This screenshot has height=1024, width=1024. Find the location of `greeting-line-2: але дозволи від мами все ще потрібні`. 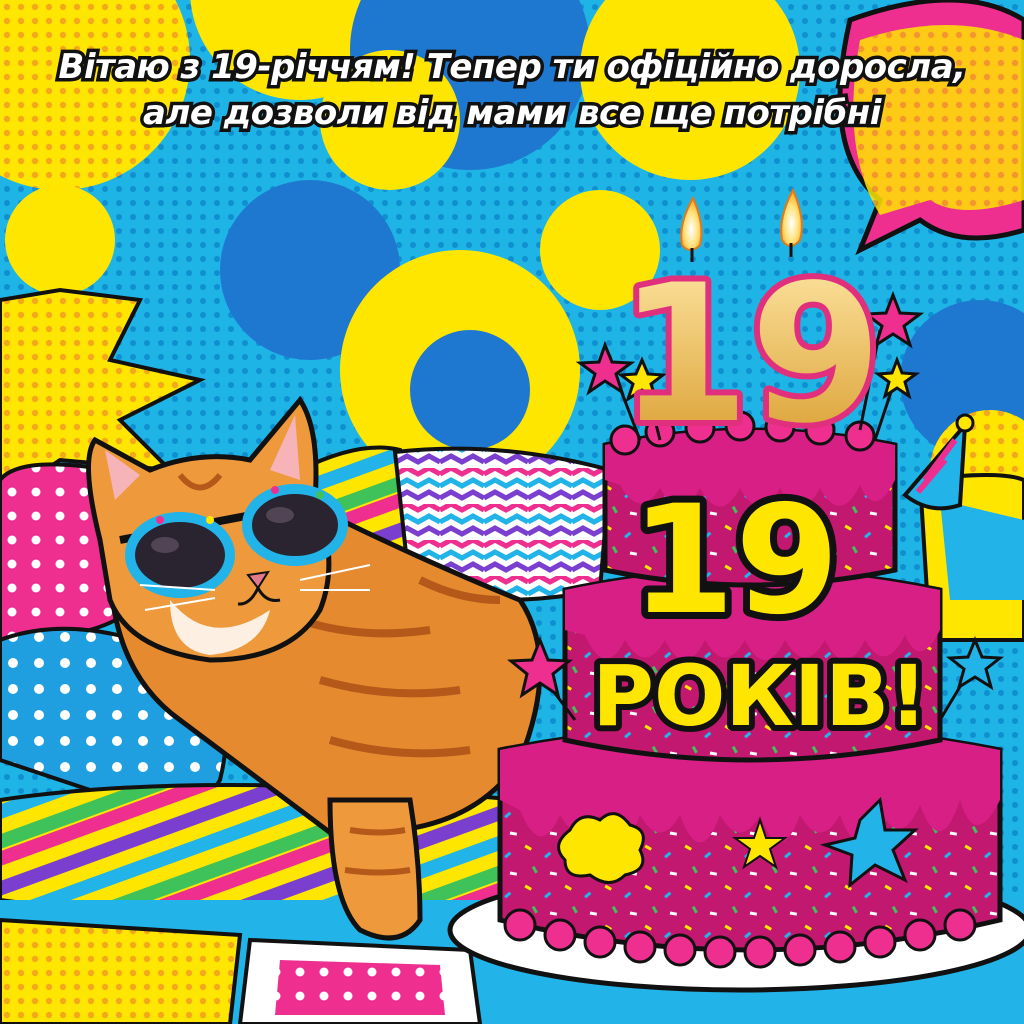

greeting-line-2: але дозволи від мами все ще потрібні is located at coordinates (512, 113).